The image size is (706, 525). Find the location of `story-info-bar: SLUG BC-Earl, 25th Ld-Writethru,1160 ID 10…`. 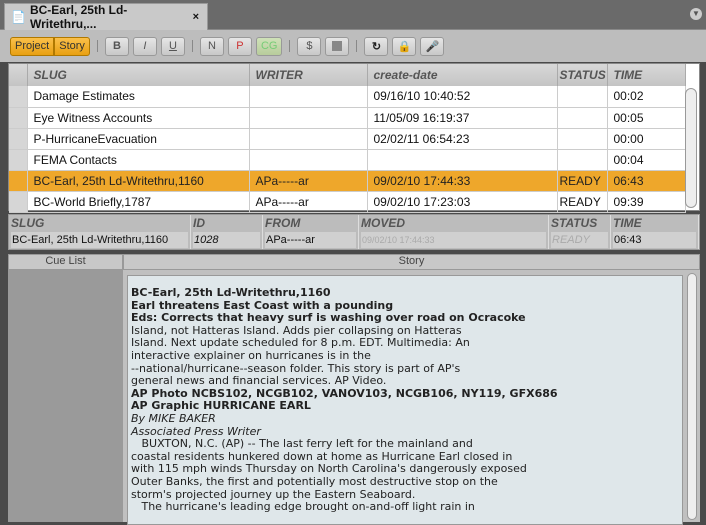

story-info-bar: SLUG BC-Earl, 25th Ld-Writethru,1160 ID 10… is located at coordinates (354, 232).